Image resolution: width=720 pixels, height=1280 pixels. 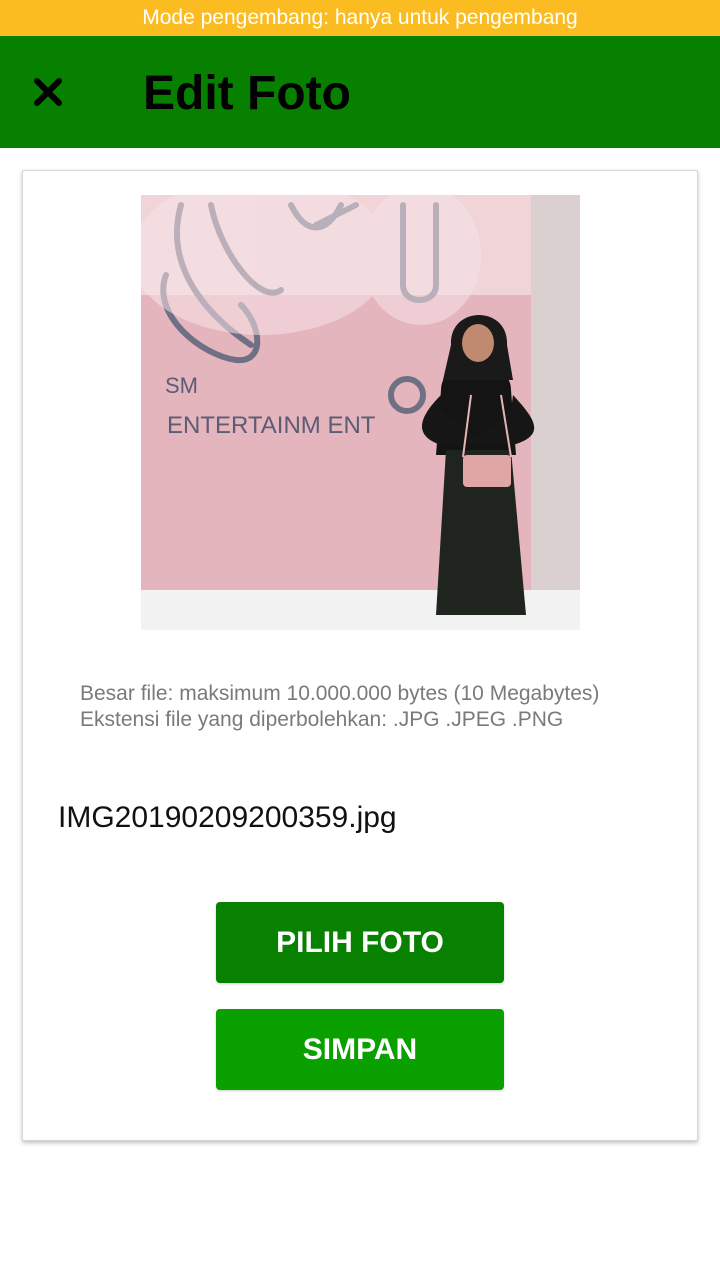 I want to click on sign-text-entertainment: ENTERTAINM ENT, so click(x=271, y=425).